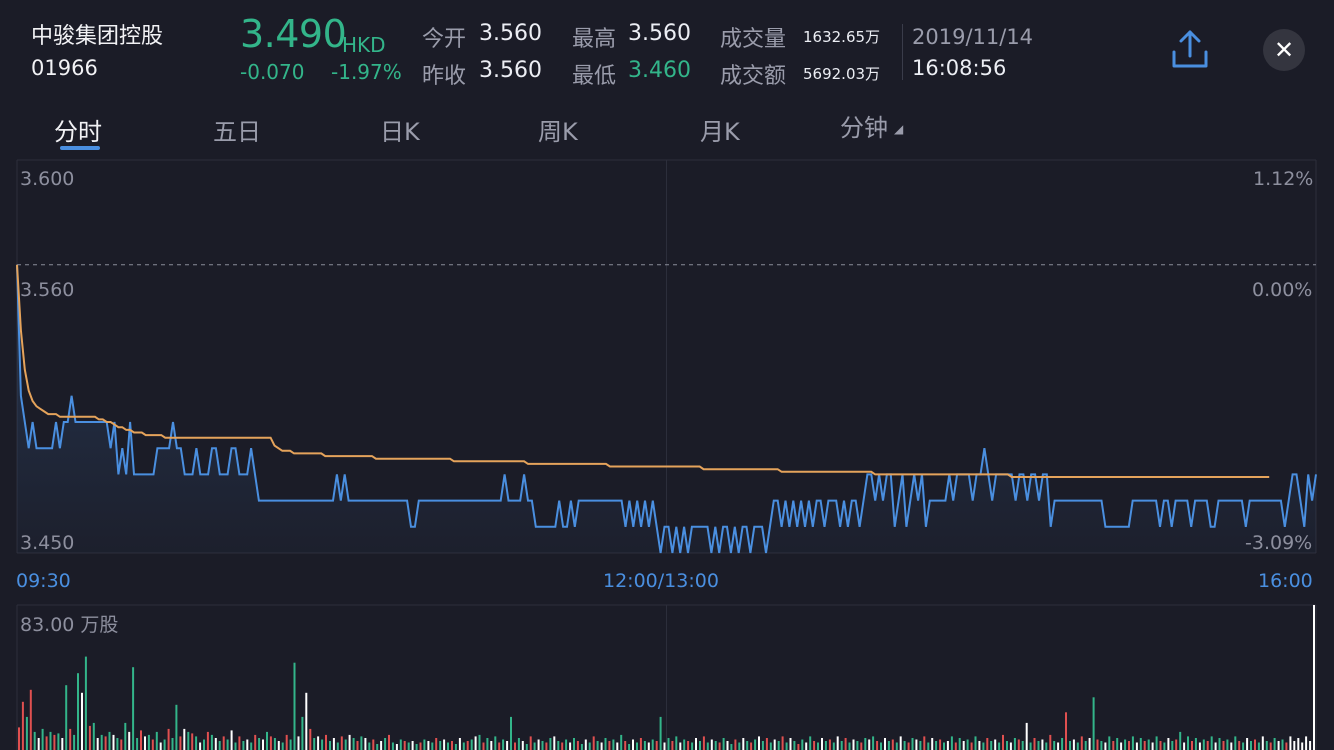  I want to click on y-tick-right-top: 1.12%, so click(1283, 179).